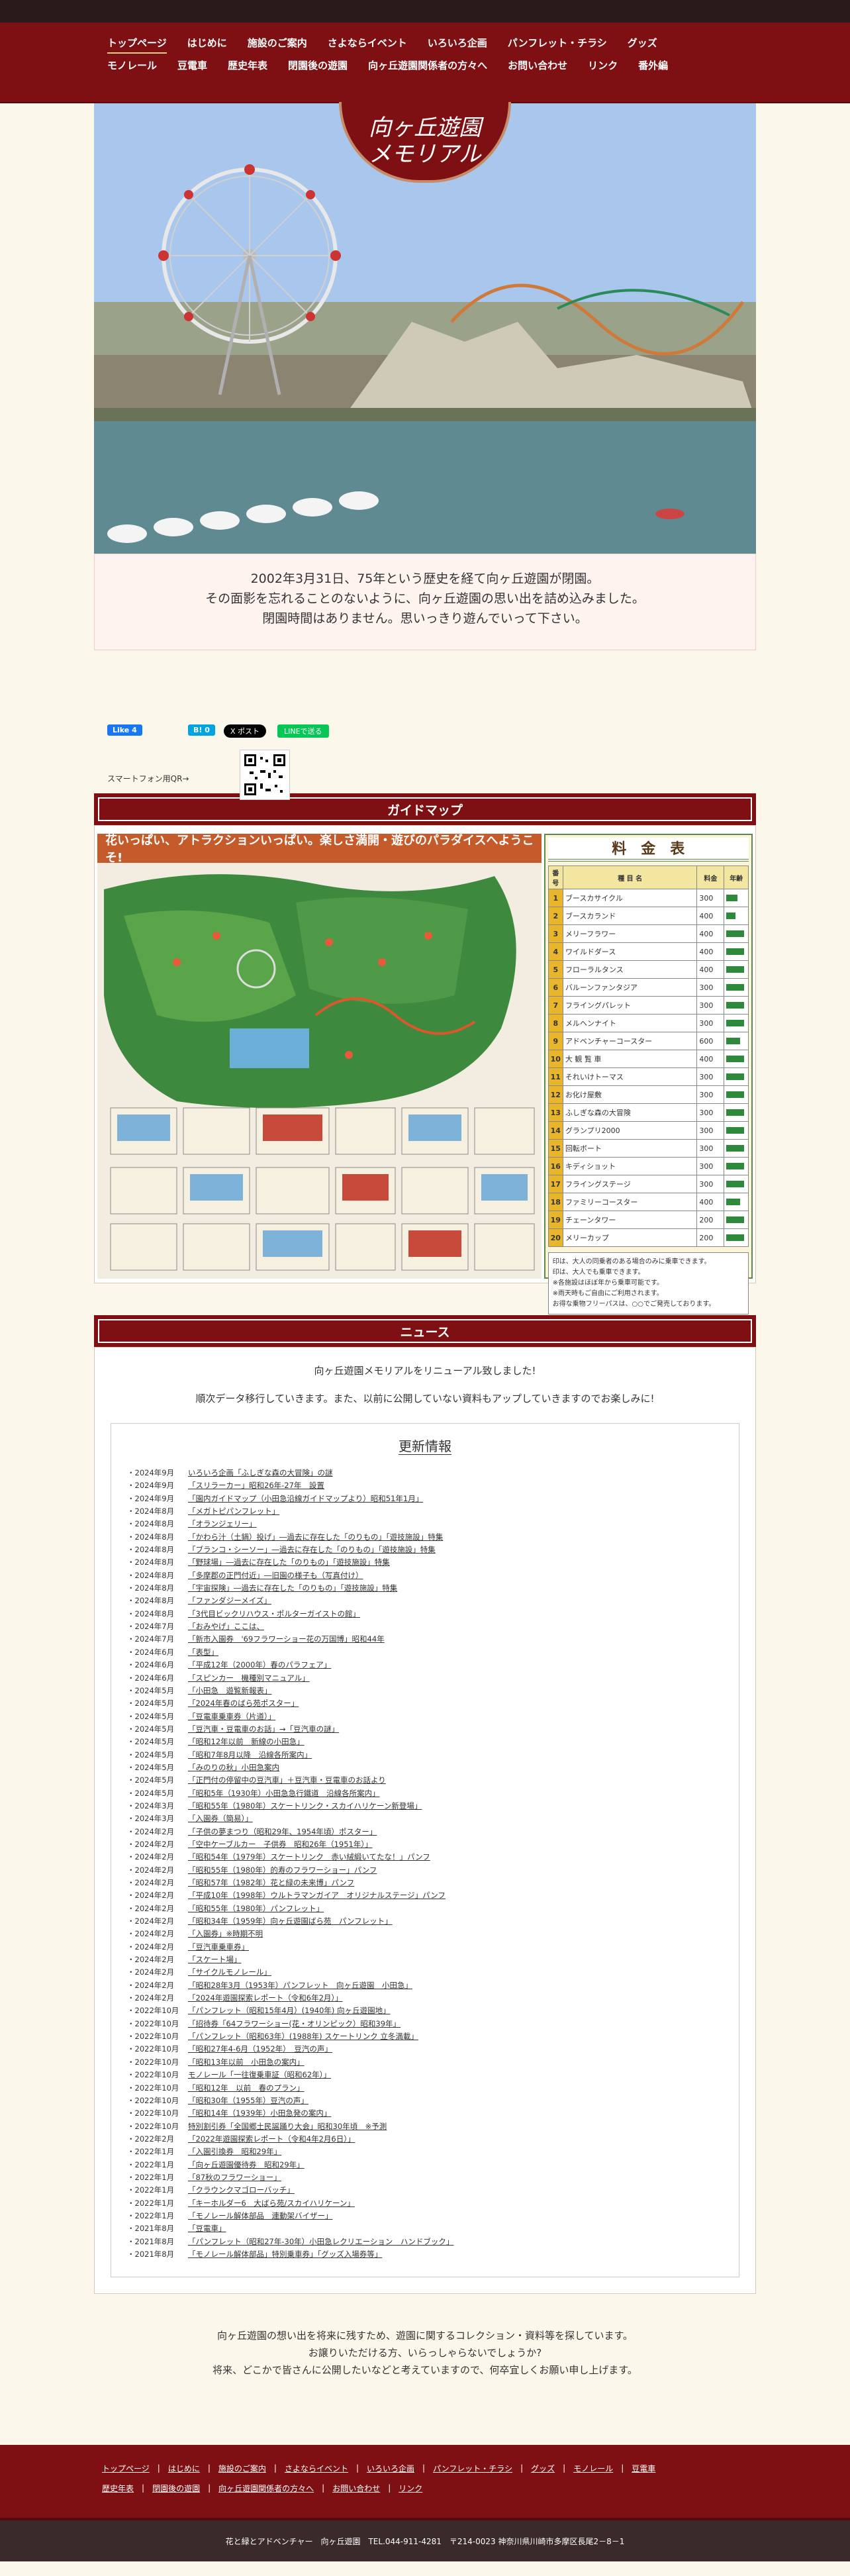  Describe the element at coordinates (245, 731) in the screenshot. I see `x-post-button: X ポスト` at that location.